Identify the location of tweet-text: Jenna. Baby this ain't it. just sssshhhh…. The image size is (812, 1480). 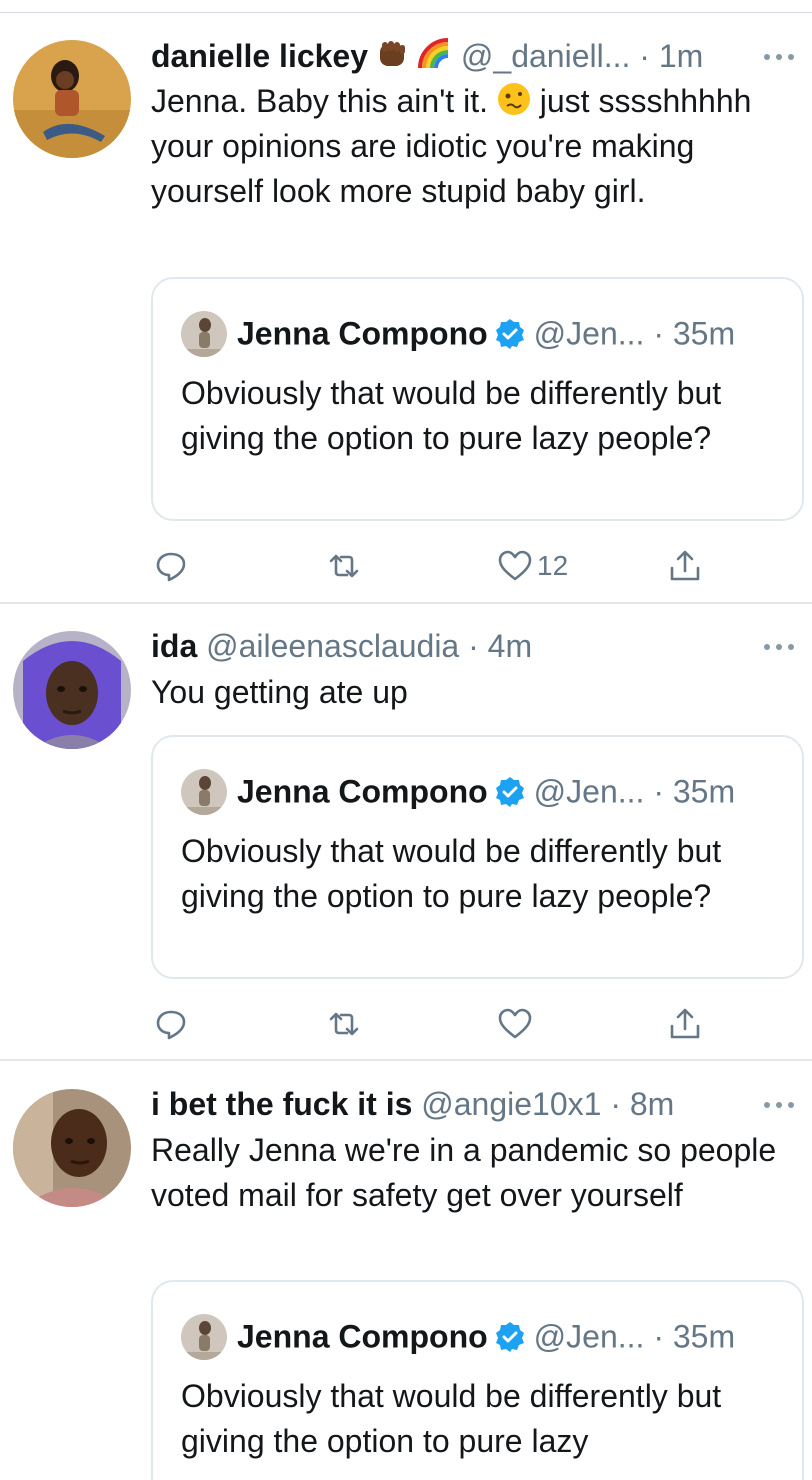
(471, 146).